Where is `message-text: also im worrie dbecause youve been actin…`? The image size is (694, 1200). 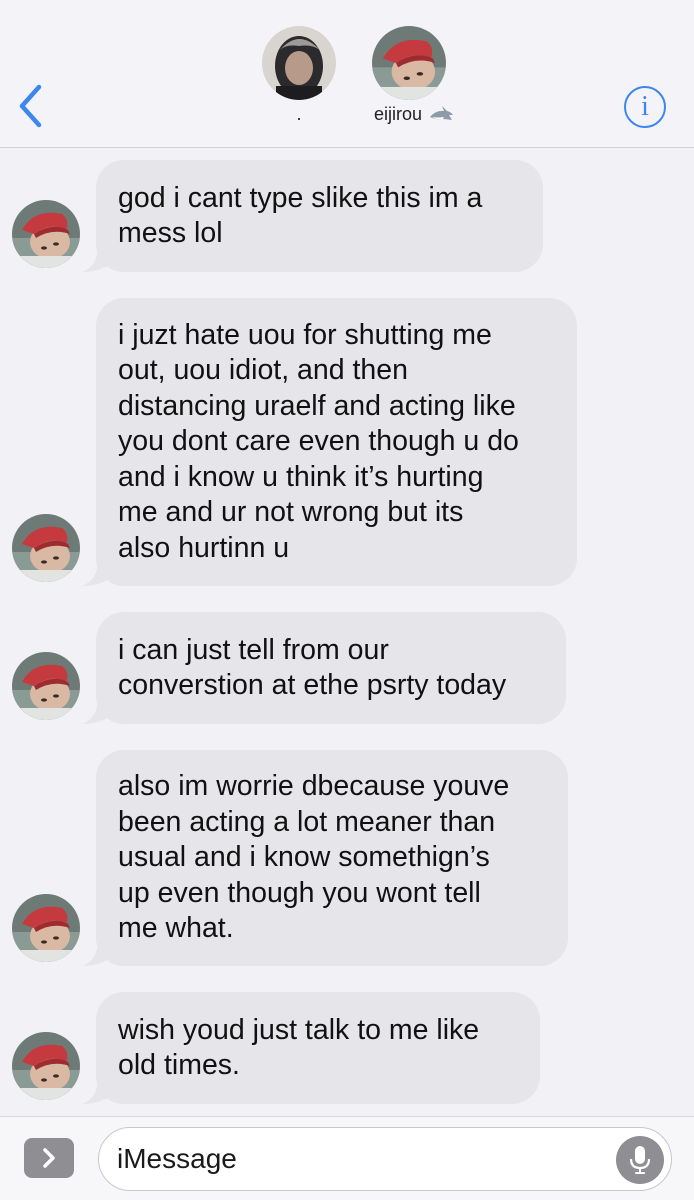
message-text: also im worrie dbecause youve been actin… is located at coordinates (314, 857).